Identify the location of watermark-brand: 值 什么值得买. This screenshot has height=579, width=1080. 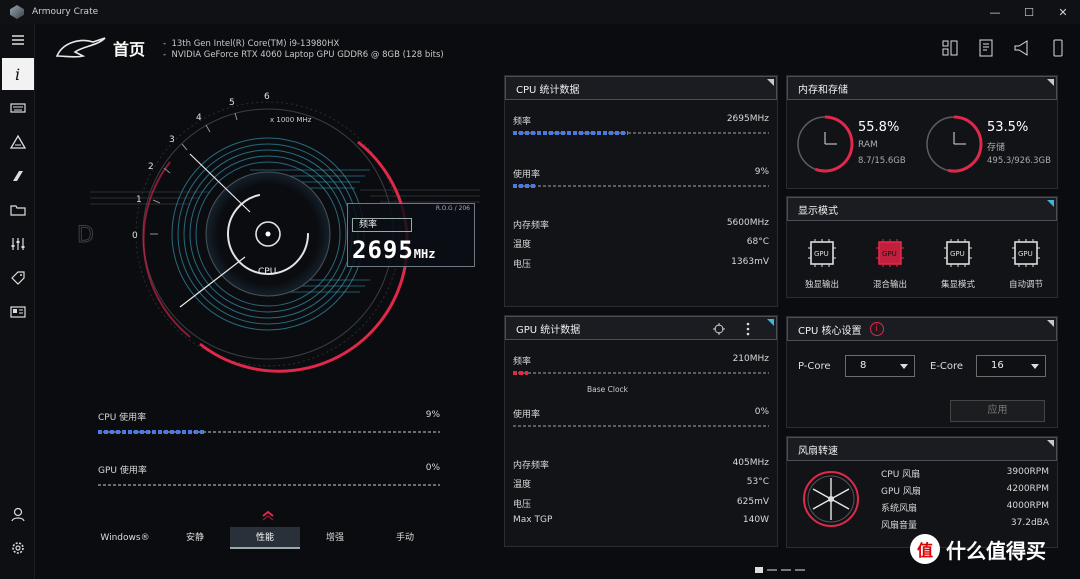
(978, 549).